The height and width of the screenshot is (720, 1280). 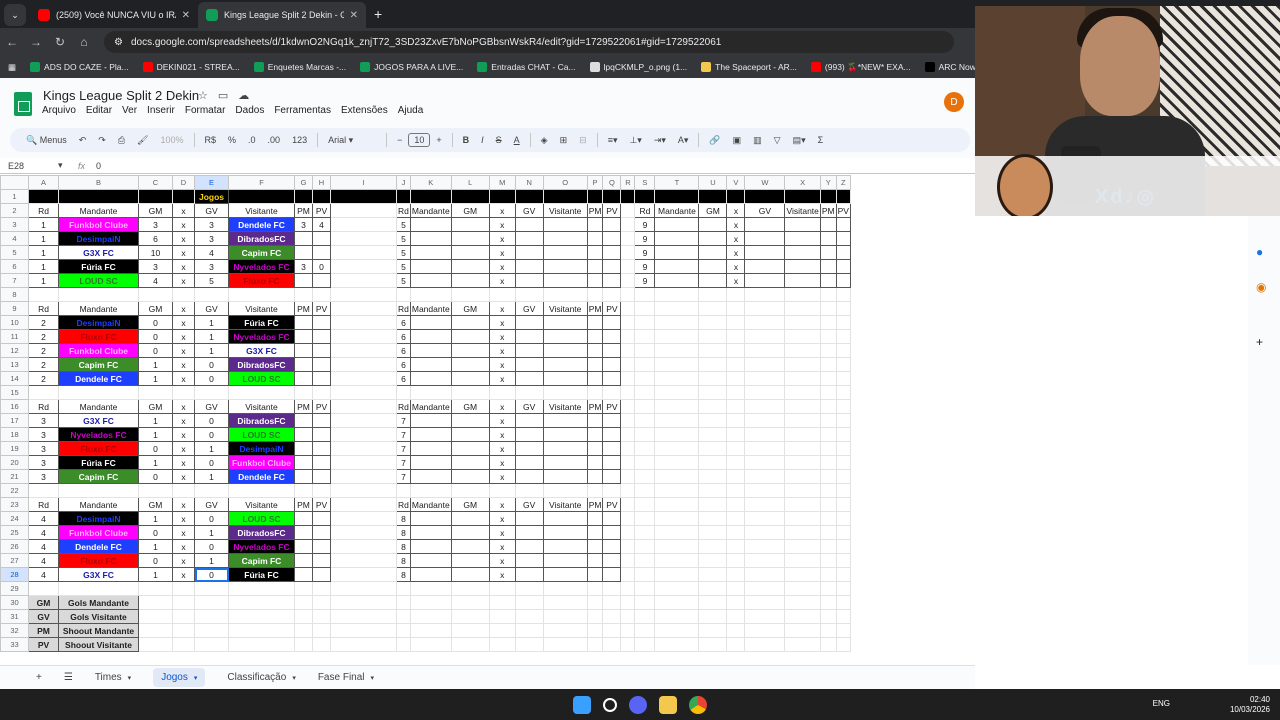 What do you see at coordinates (470, 406) in the screenshot?
I see `cell: GM` at bounding box center [470, 406].